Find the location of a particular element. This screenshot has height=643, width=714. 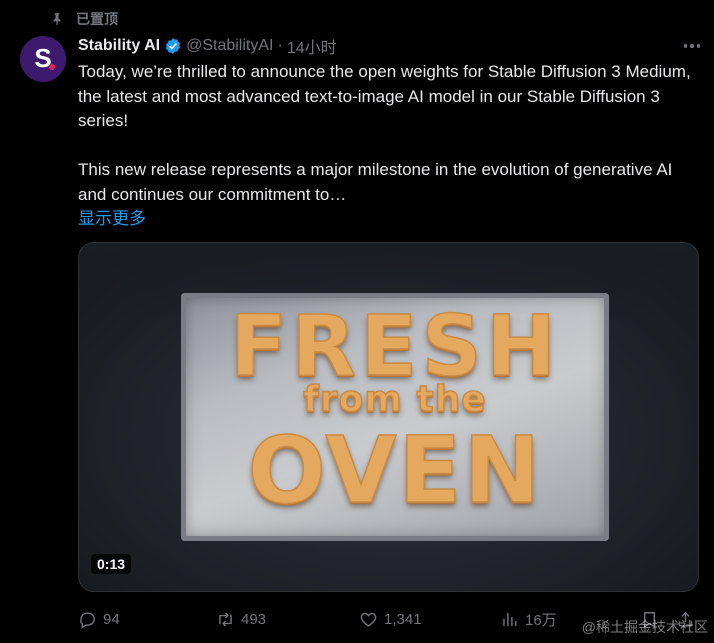

more-dots-icon is located at coordinates (691, 46).